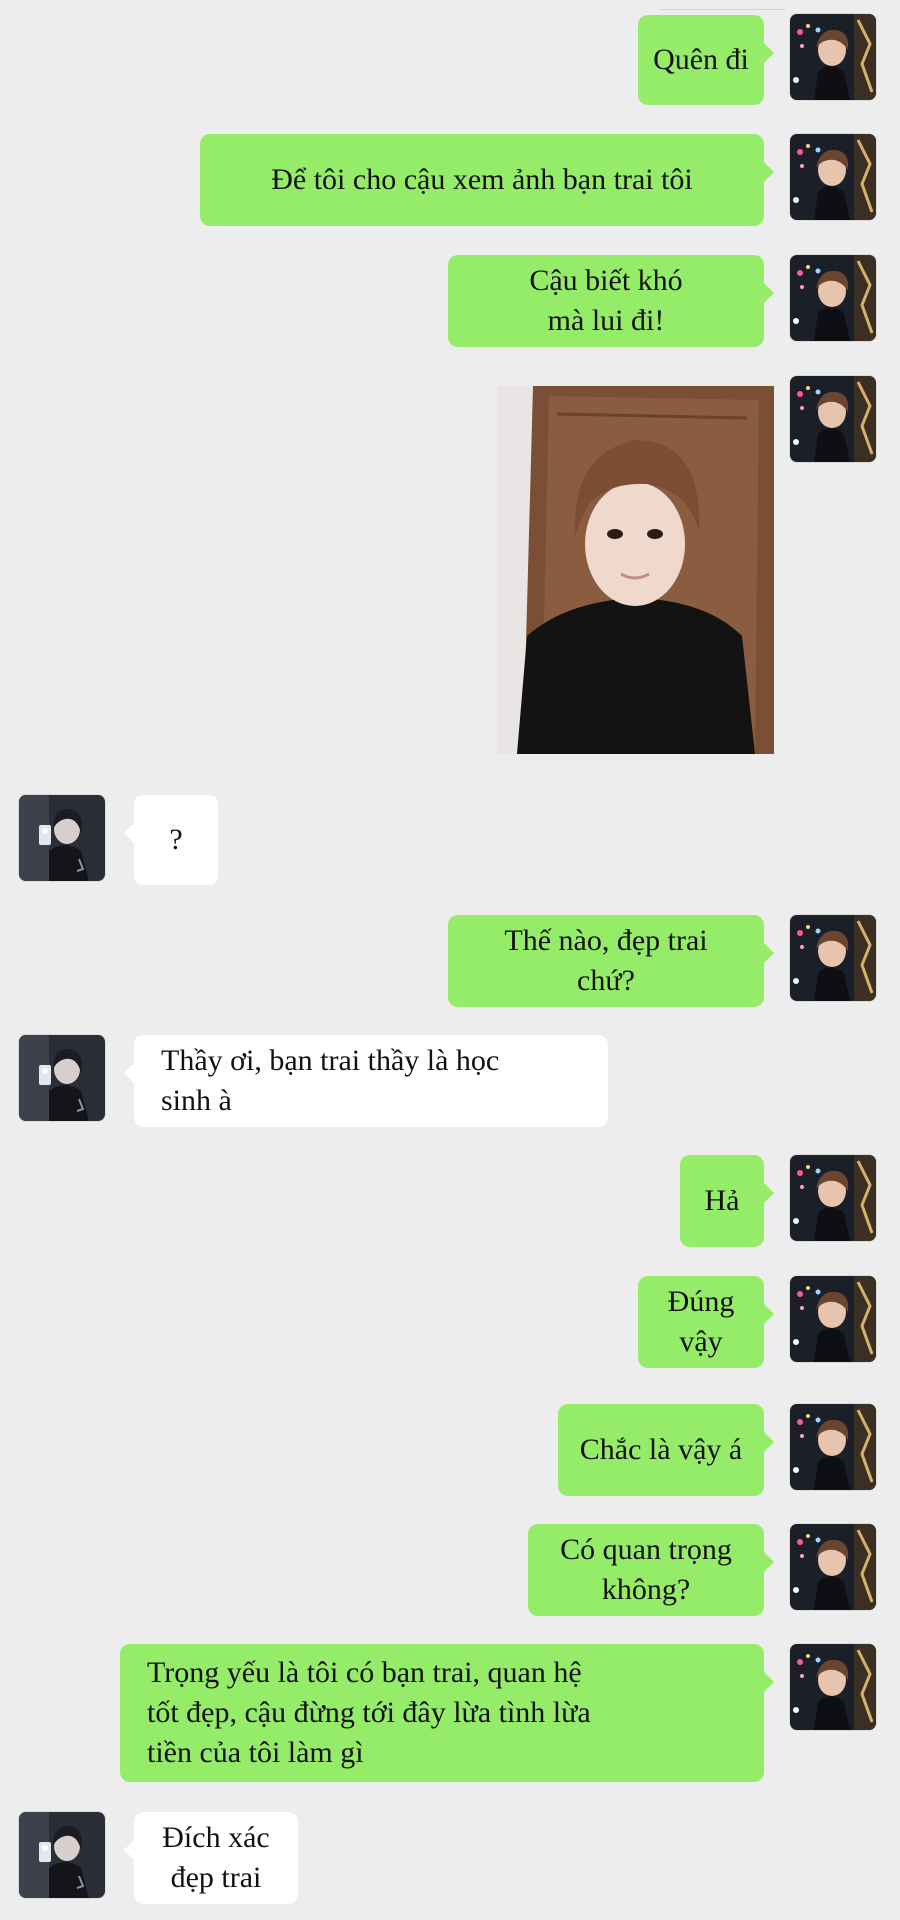 The image size is (900, 1920). I want to click on message-text: Hả, so click(722, 1200).